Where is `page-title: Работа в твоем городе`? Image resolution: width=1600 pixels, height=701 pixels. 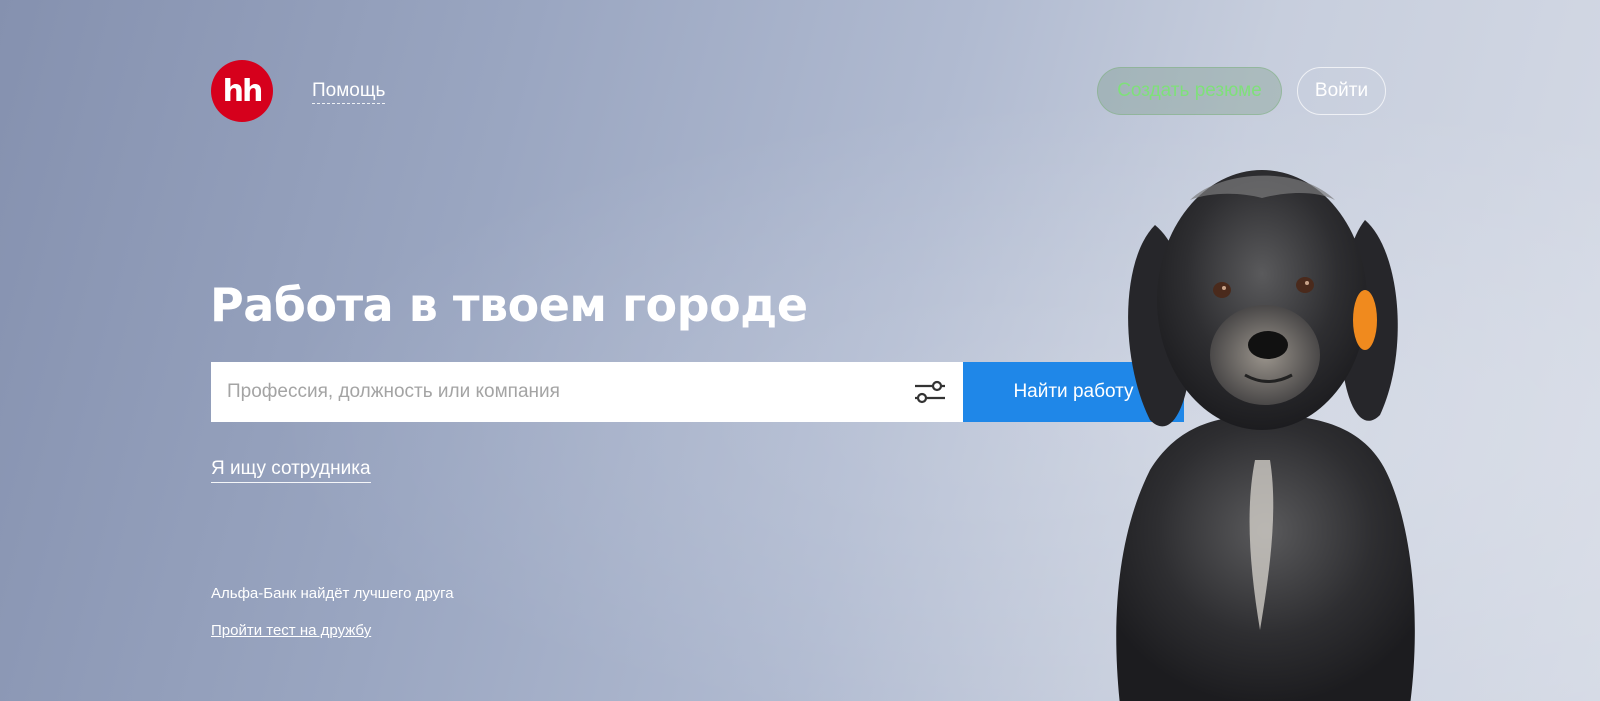
page-title: Работа в твоем городе is located at coordinates (509, 305).